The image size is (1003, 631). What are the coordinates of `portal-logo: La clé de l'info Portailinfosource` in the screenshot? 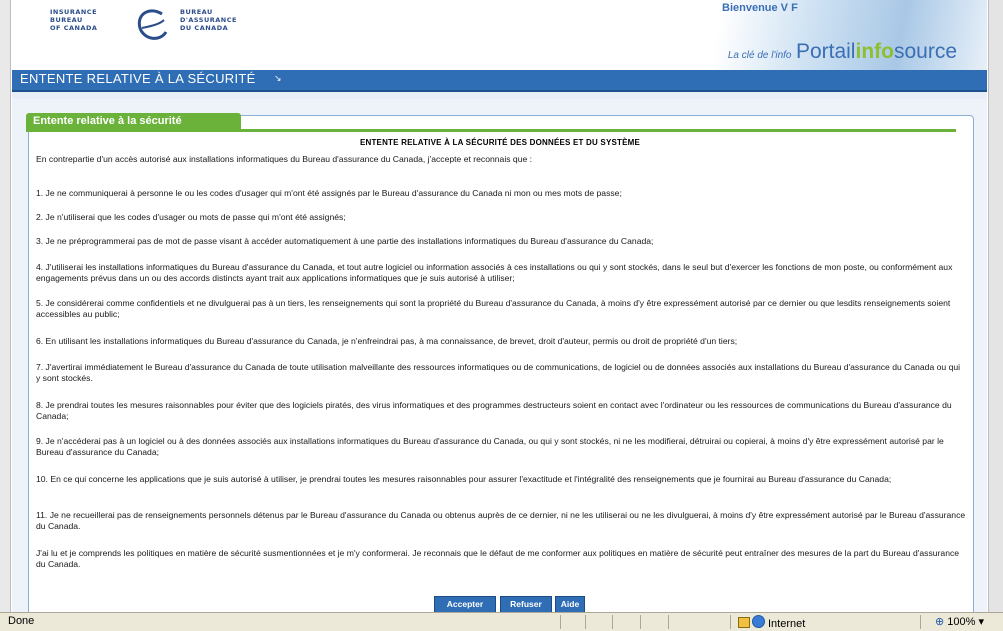 It's located at (842, 52).